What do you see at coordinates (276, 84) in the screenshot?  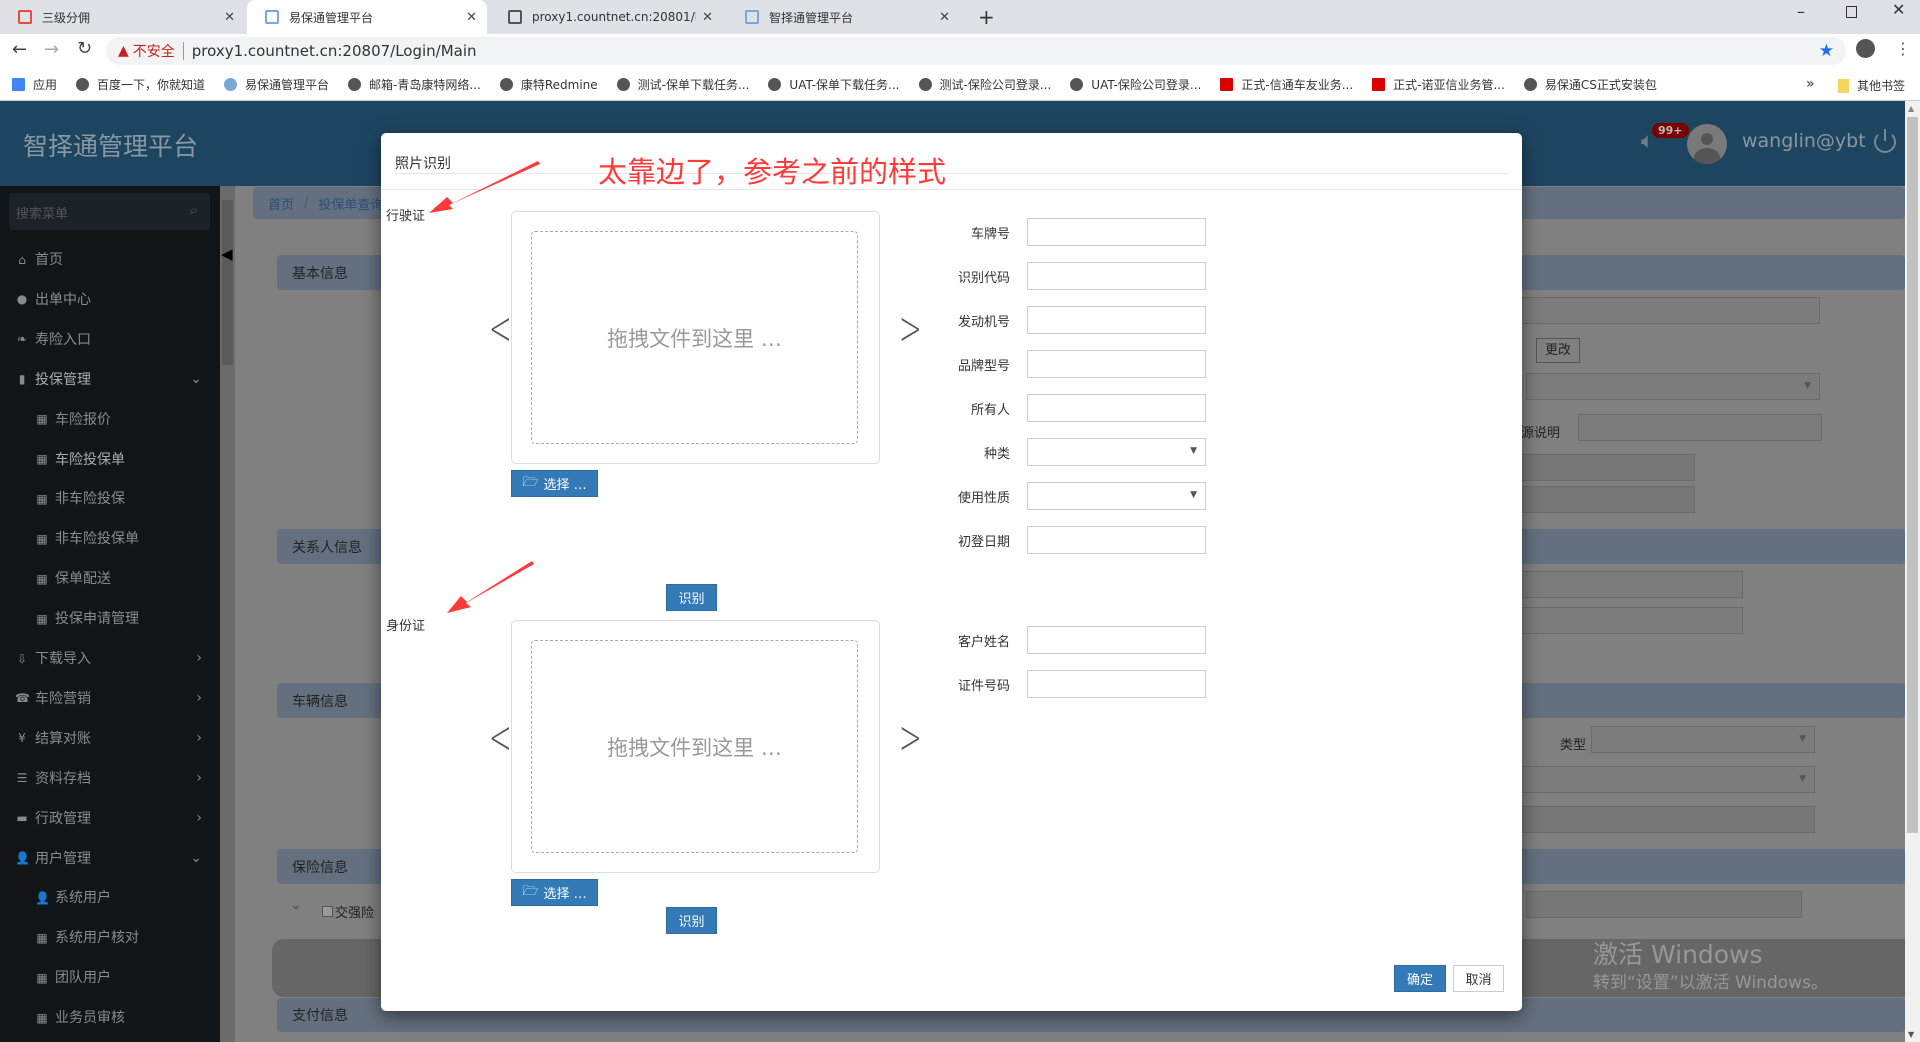 I see `bookmark-item: 易保通管理平台` at bounding box center [276, 84].